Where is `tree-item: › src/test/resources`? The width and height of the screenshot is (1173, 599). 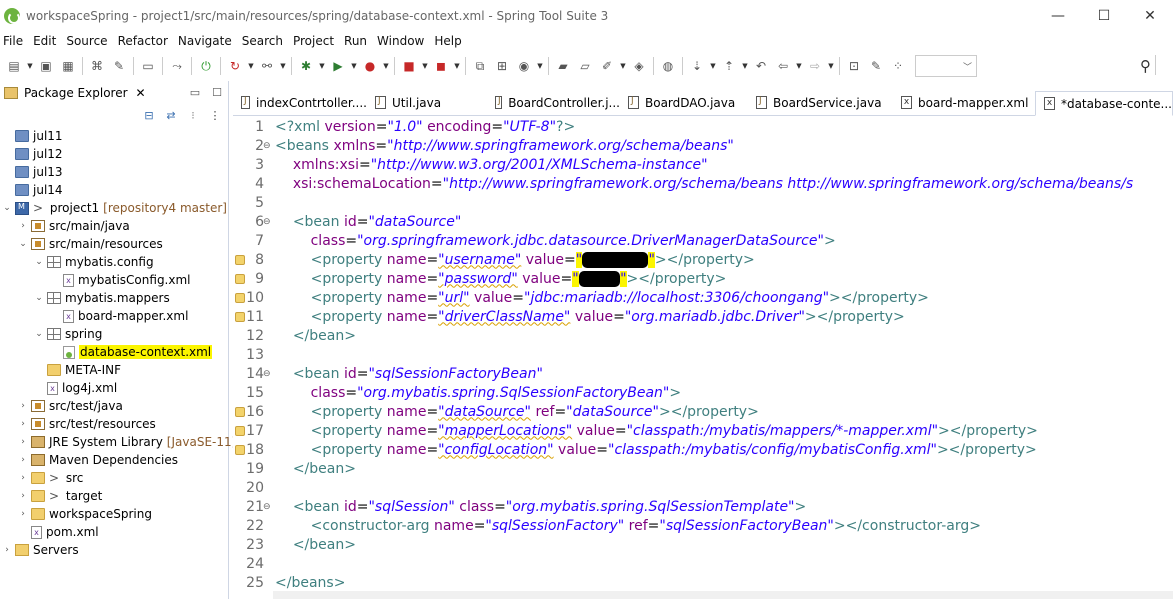
tree-item: › src/test/resources is located at coordinates (87, 424).